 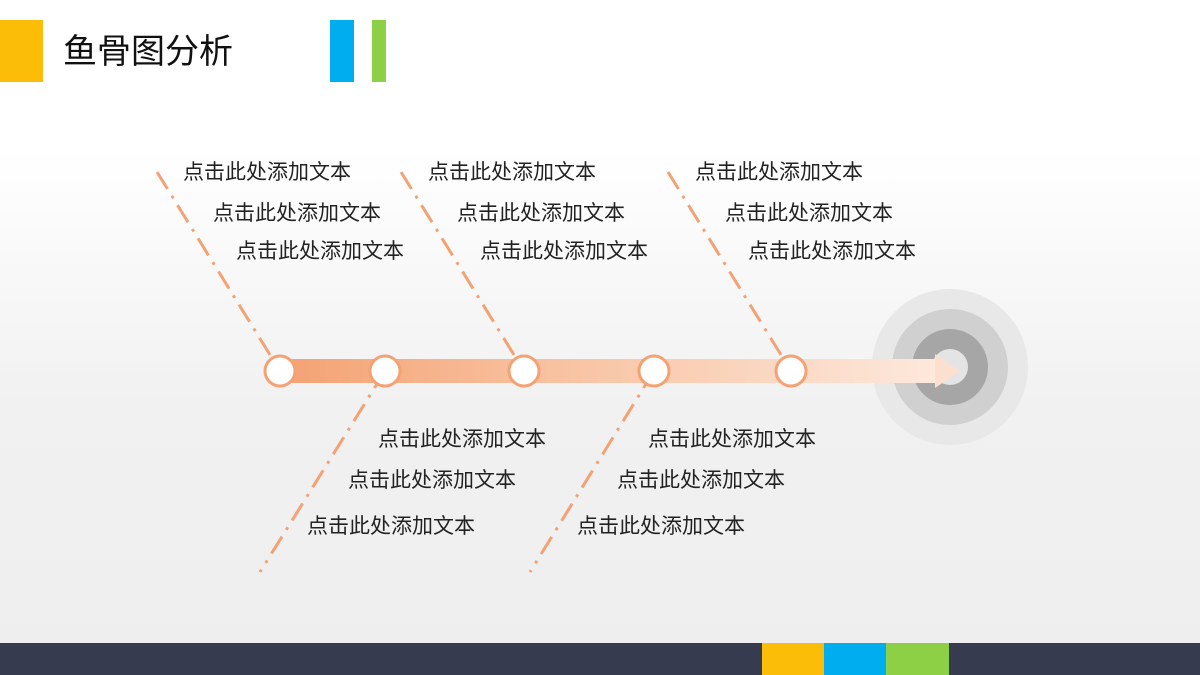 What do you see at coordinates (462, 439) in the screenshot?
I see `branch-label-bottom-1-1: 点击此处添加文本` at bounding box center [462, 439].